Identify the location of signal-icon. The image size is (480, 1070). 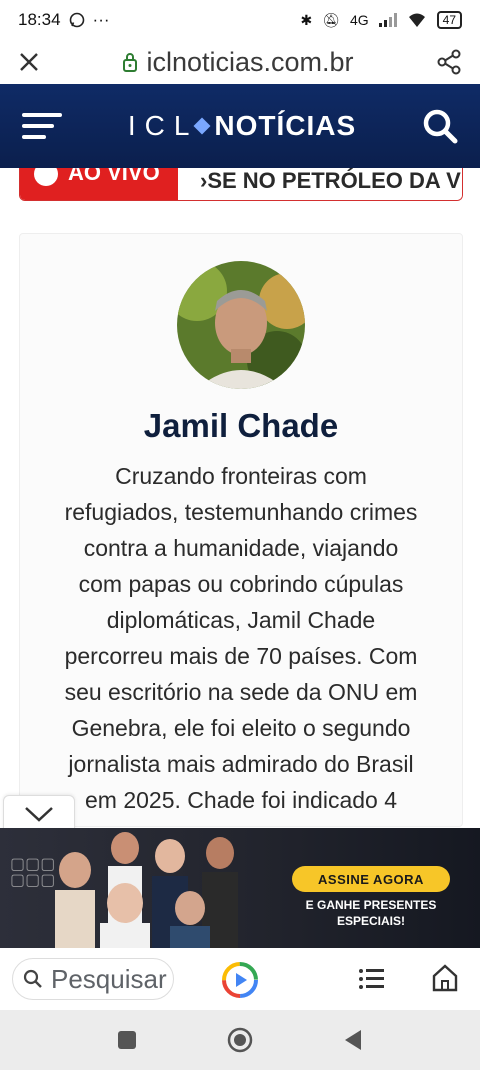
(387, 20).